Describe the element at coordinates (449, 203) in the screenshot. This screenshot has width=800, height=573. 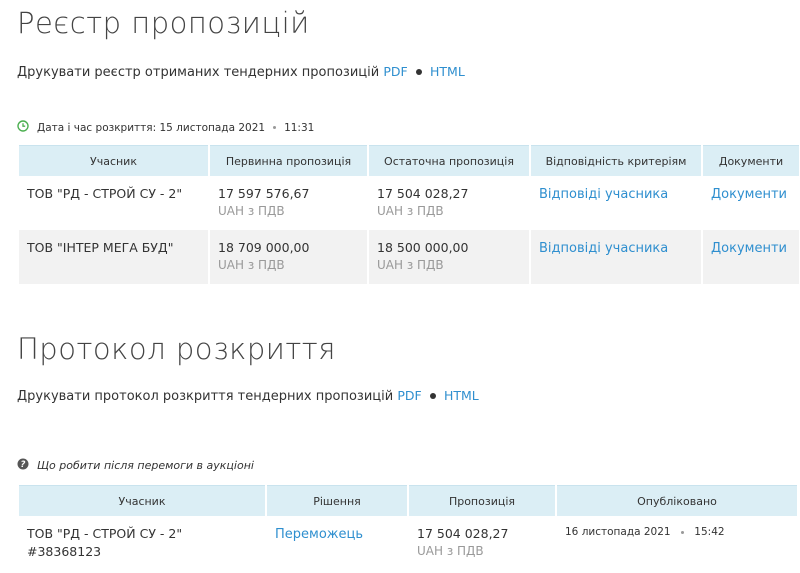
I see `final-offer-cell: 17 504 028,27 UAH з ПДВ` at that location.